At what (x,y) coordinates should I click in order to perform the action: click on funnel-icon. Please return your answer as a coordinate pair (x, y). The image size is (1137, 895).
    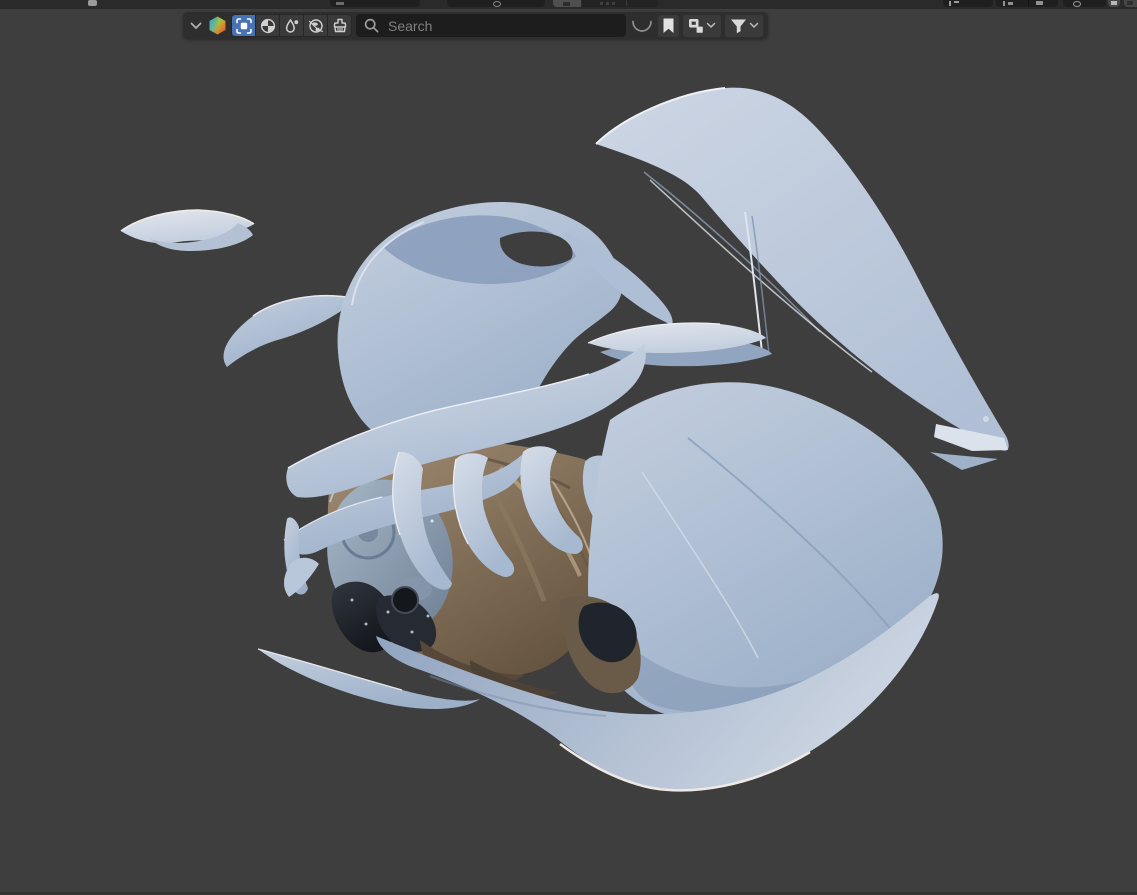
    Looking at the image, I should click on (738, 26).